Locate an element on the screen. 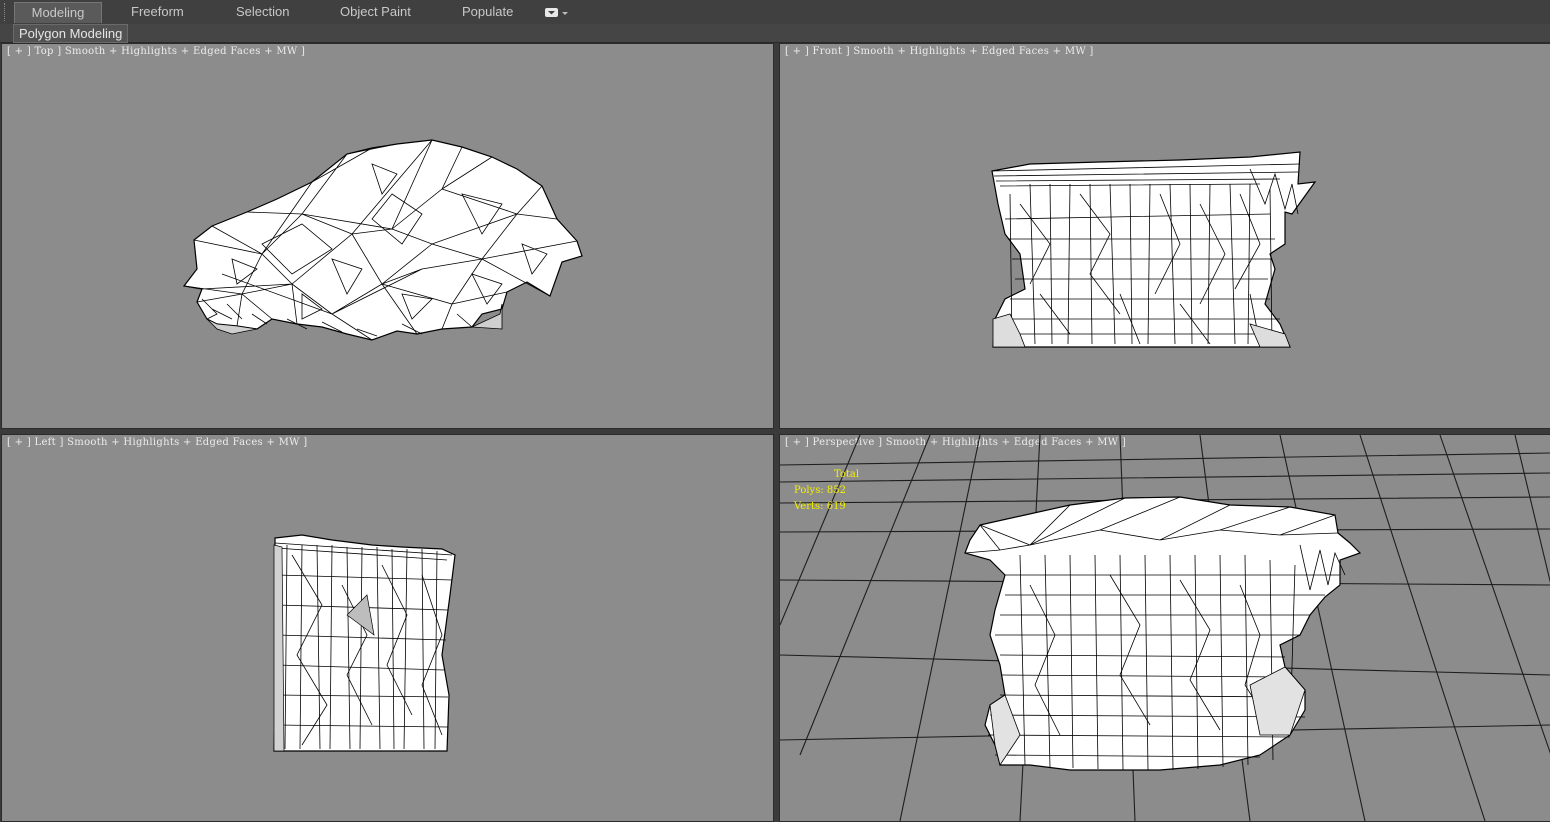  chevron-down-icon is located at coordinates (556, 12).